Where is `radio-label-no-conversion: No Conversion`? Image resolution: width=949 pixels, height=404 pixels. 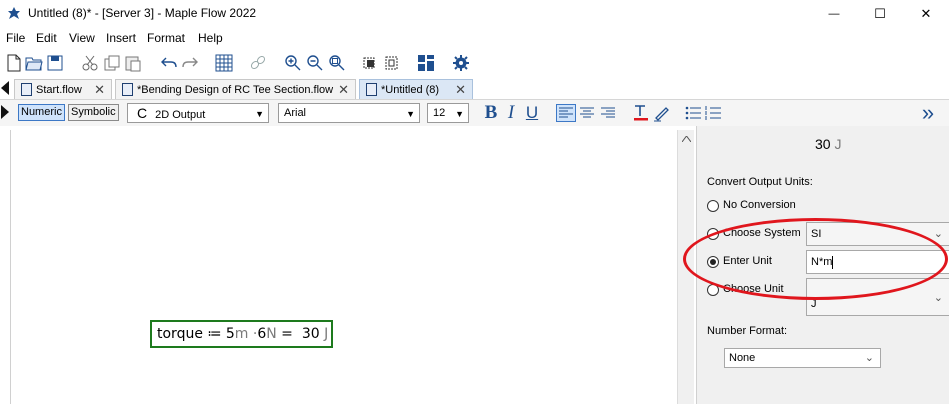 radio-label-no-conversion: No Conversion is located at coordinates (759, 205).